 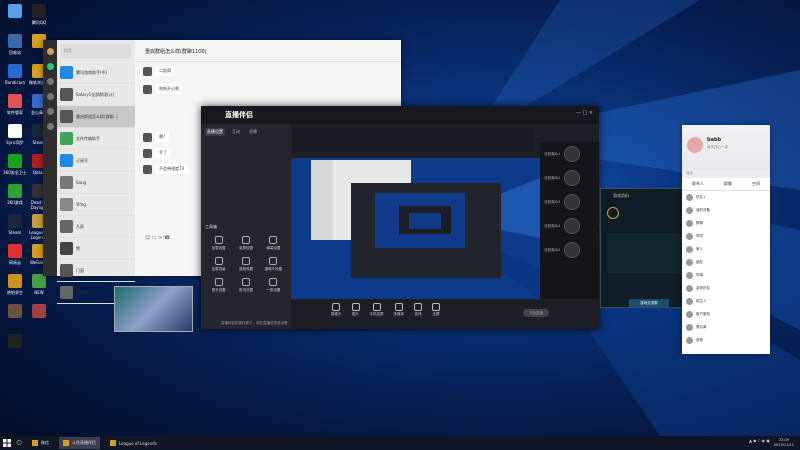 I want to click on game-group-button: 游戏交流群, so click(x=649, y=303).